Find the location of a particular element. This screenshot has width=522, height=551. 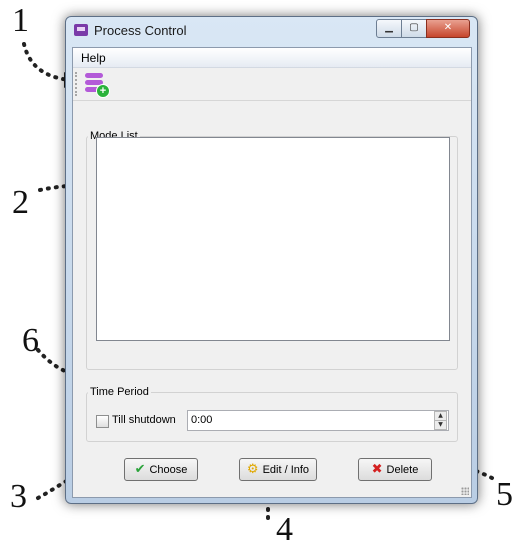

callout-3: 3 is located at coordinates (18, 496).